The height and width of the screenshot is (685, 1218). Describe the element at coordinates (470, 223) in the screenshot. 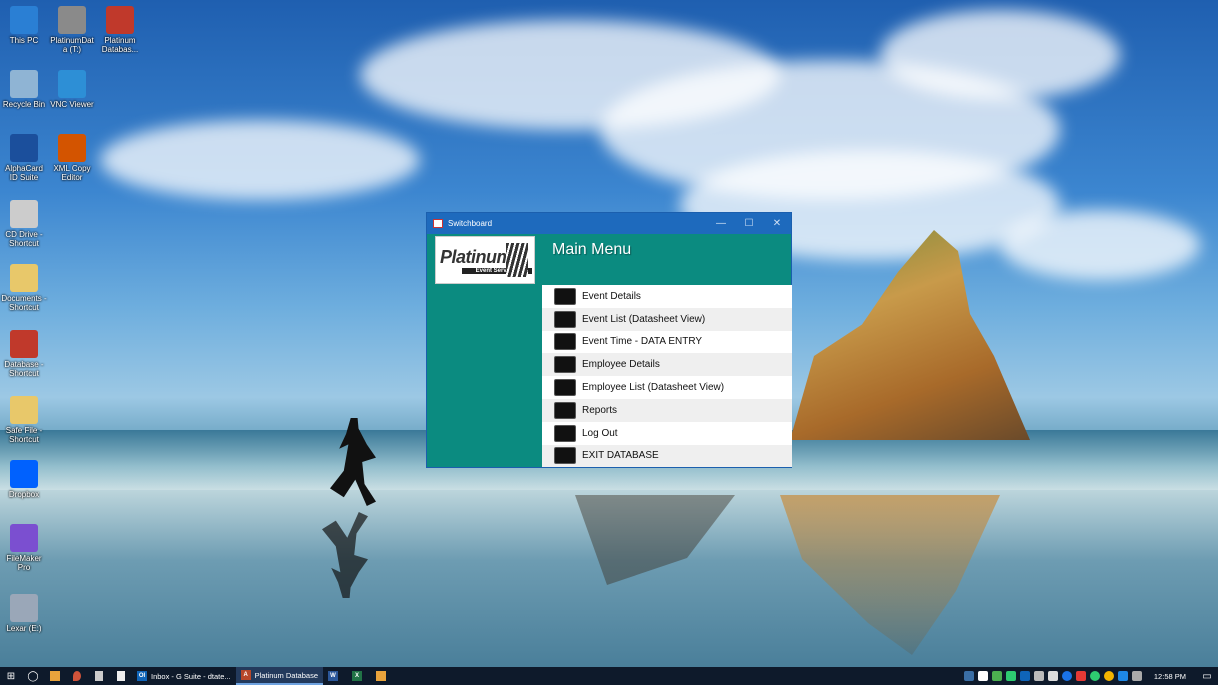

I see `window-title: Switchboard` at that location.